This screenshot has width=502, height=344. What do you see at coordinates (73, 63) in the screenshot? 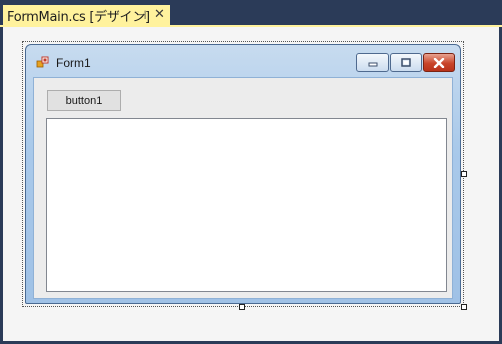
I see `form-title: Form1` at bounding box center [73, 63].